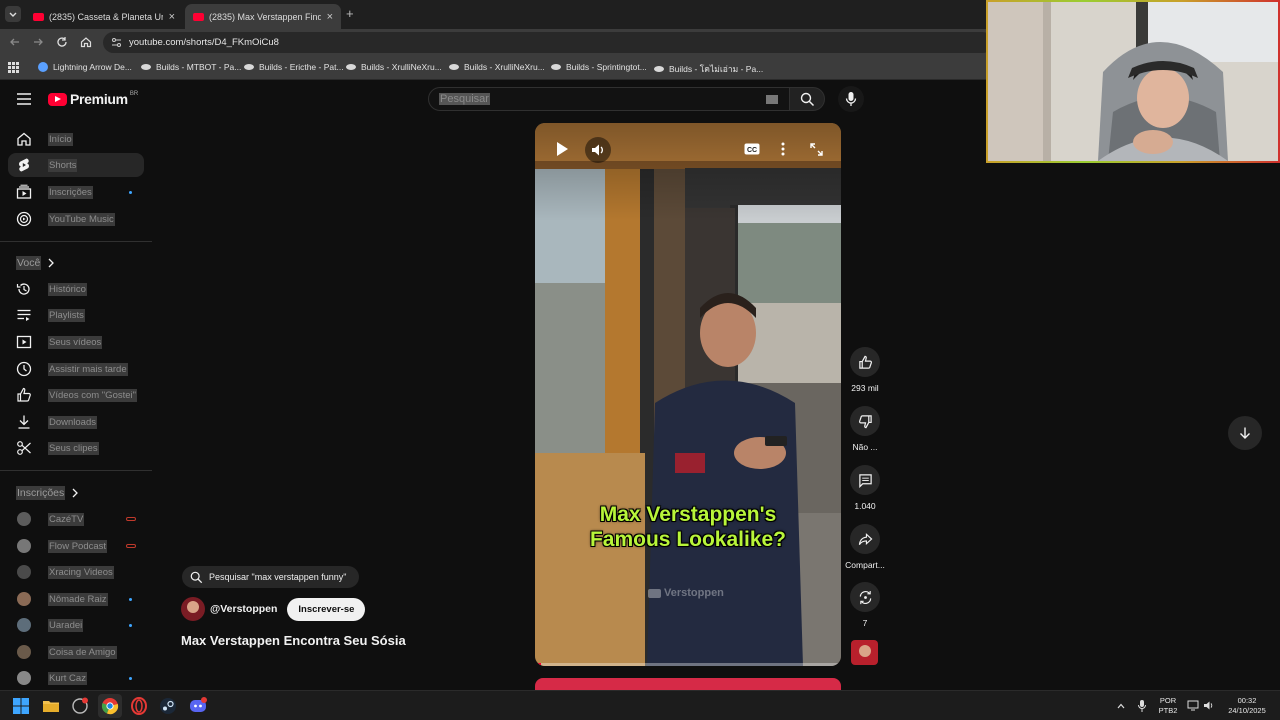 Image resolution: width=1280 pixels, height=720 pixels. I want to click on sidebar-item-liked-videos: Vídeos com "Gostei", so click(76, 395).